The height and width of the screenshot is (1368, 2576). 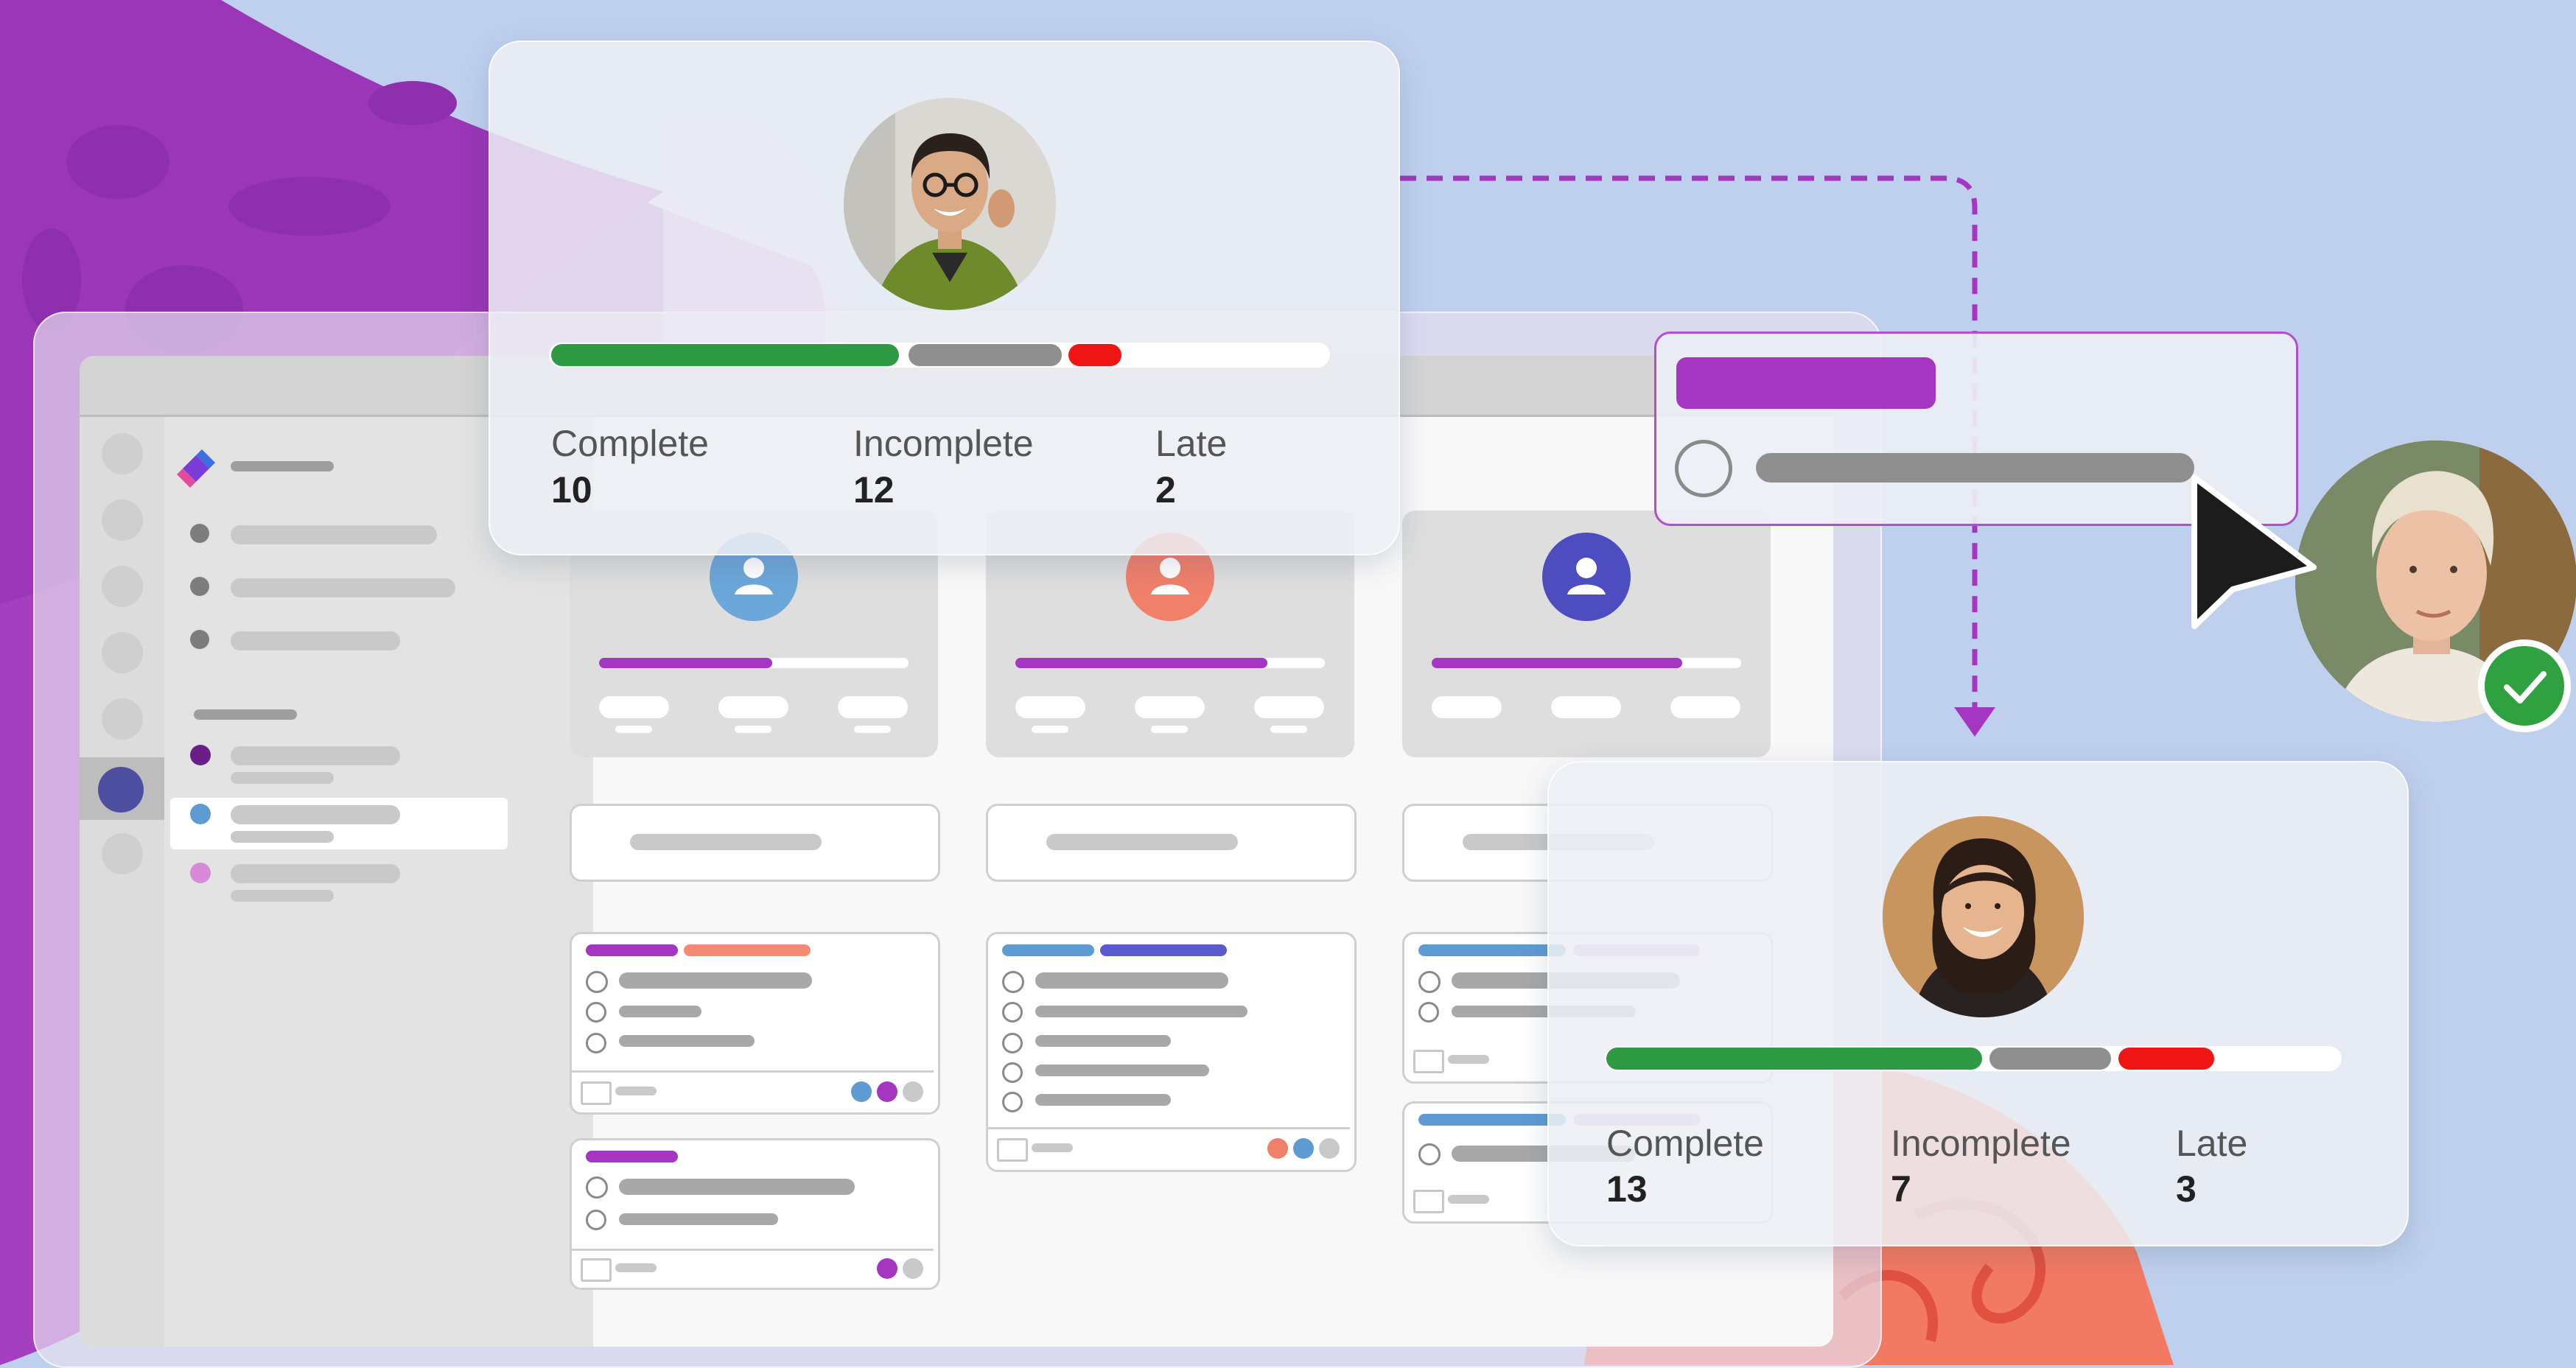 I want to click on stat-incomplete-value: 12, so click(x=874, y=490).